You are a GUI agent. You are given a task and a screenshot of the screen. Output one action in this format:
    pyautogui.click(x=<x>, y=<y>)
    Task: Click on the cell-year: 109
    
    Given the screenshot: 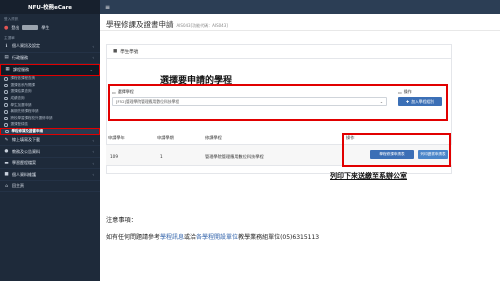 What is the action you would take?
    pyautogui.click(x=114, y=156)
    